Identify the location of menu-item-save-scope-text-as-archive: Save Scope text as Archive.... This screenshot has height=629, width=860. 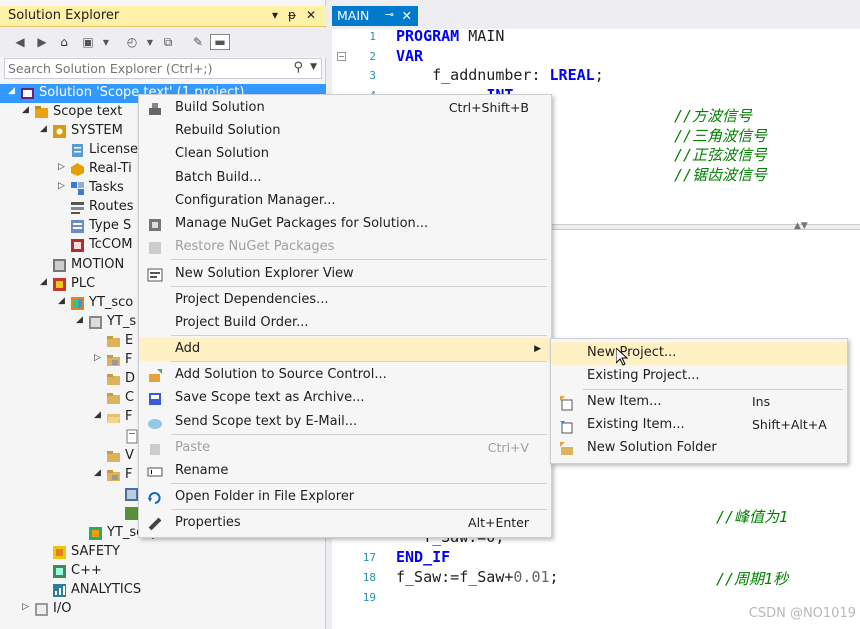
(345, 398).